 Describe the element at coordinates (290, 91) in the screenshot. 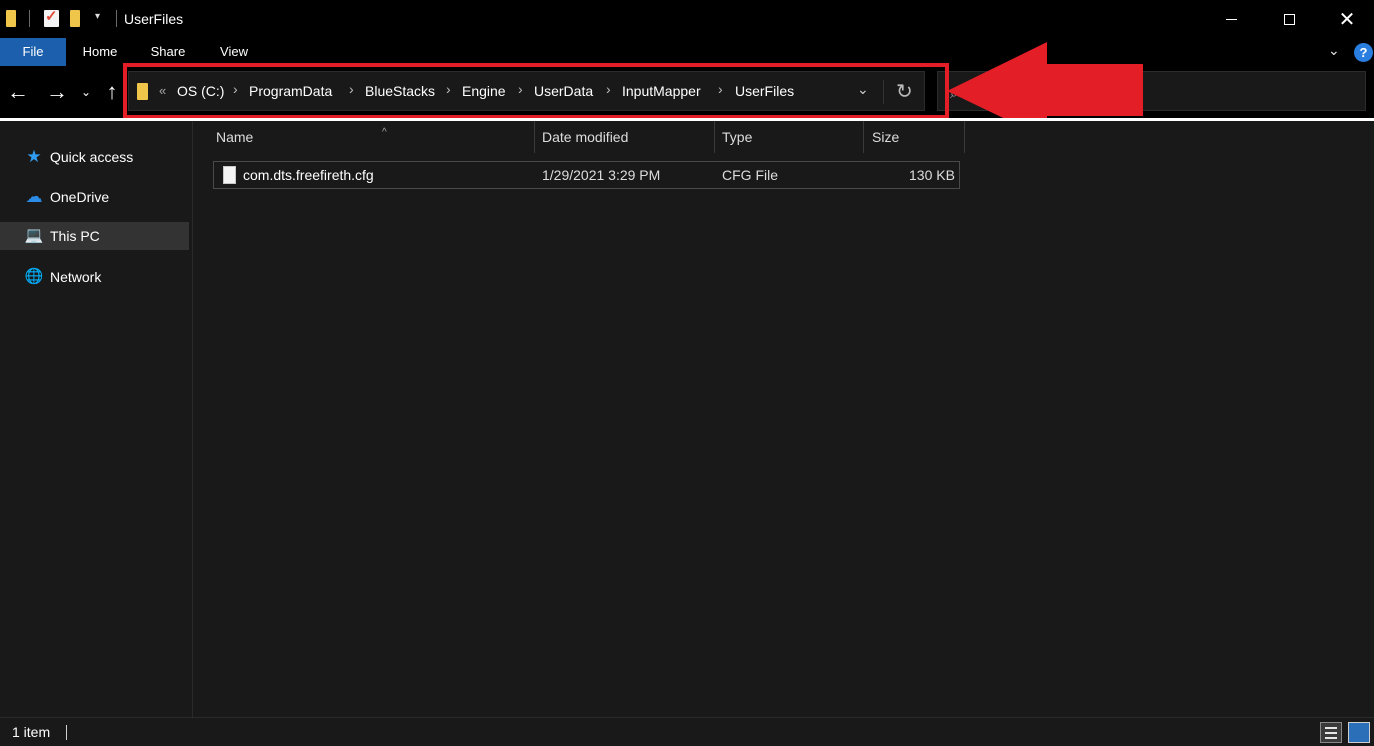

I see `breadcrumb-programdata: ProgramData` at that location.